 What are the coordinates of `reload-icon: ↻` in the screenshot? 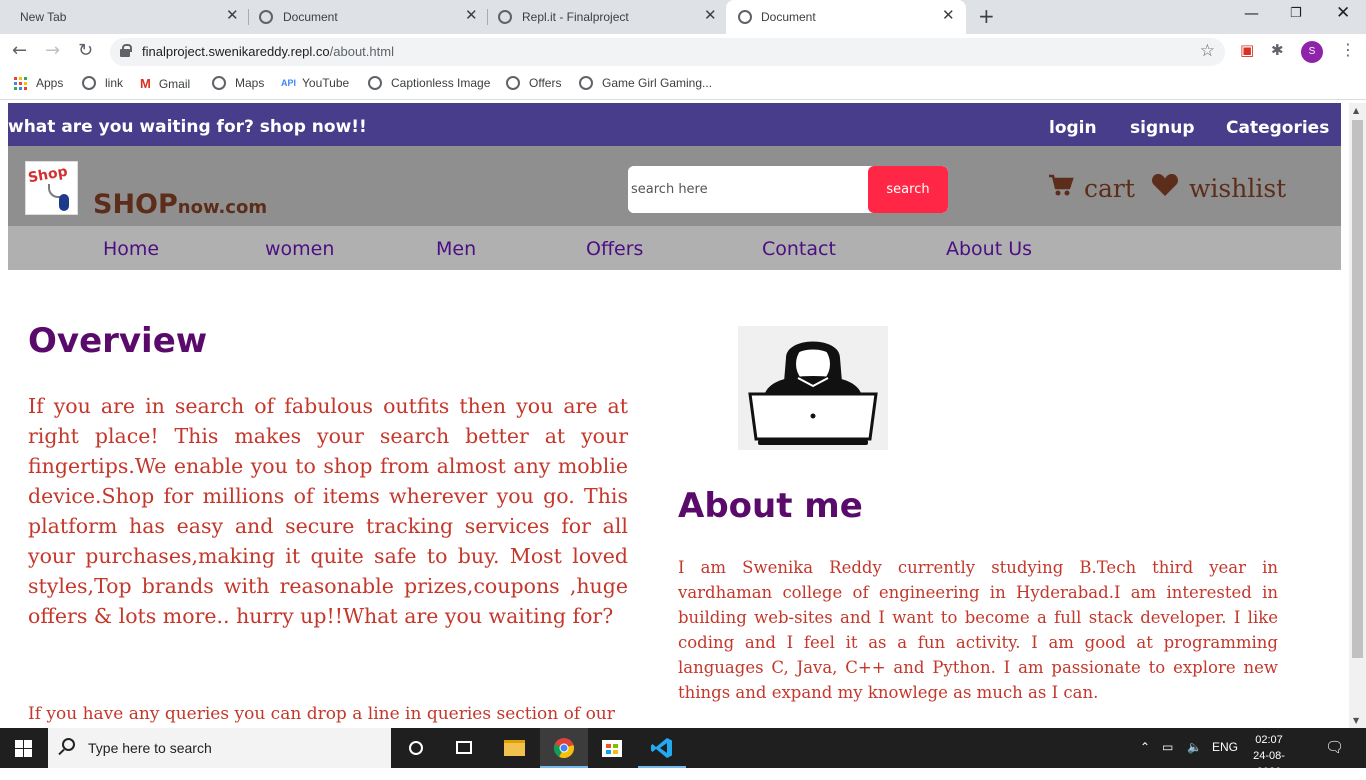 It's located at (85, 50).